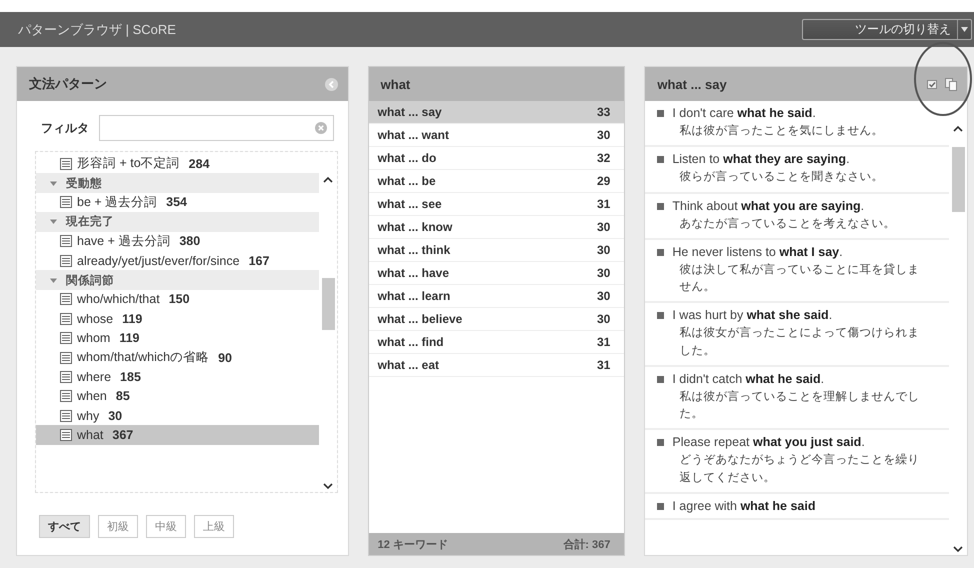 The height and width of the screenshot is (568, 974). What do you see at coordinates (177, 280) in the screenshot?
I see `tree-group: 関係詞節` at bounding box center [177, 280].